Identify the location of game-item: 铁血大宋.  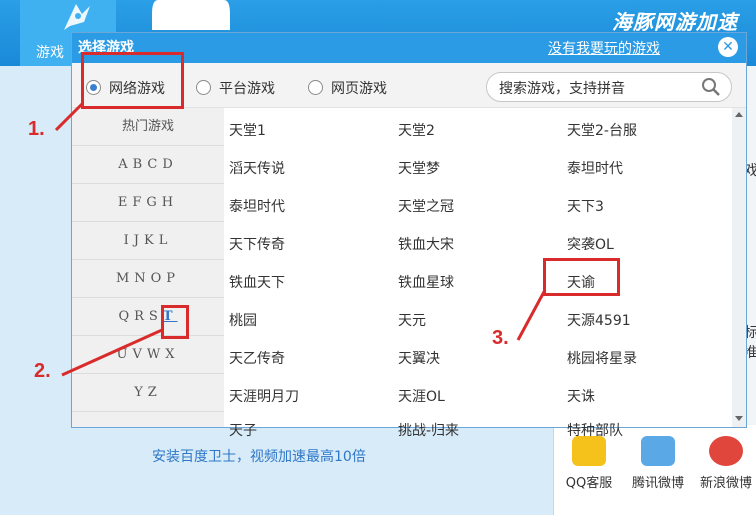
(426, 244).